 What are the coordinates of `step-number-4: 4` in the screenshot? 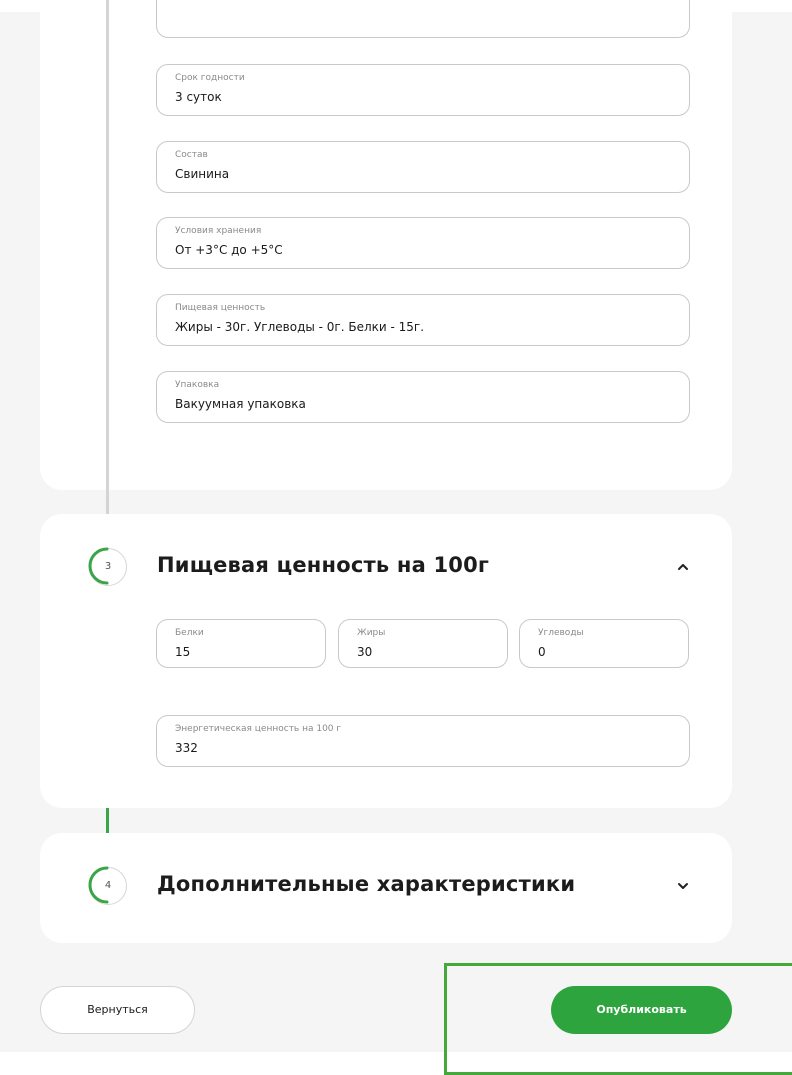 It's located at (107, 885).